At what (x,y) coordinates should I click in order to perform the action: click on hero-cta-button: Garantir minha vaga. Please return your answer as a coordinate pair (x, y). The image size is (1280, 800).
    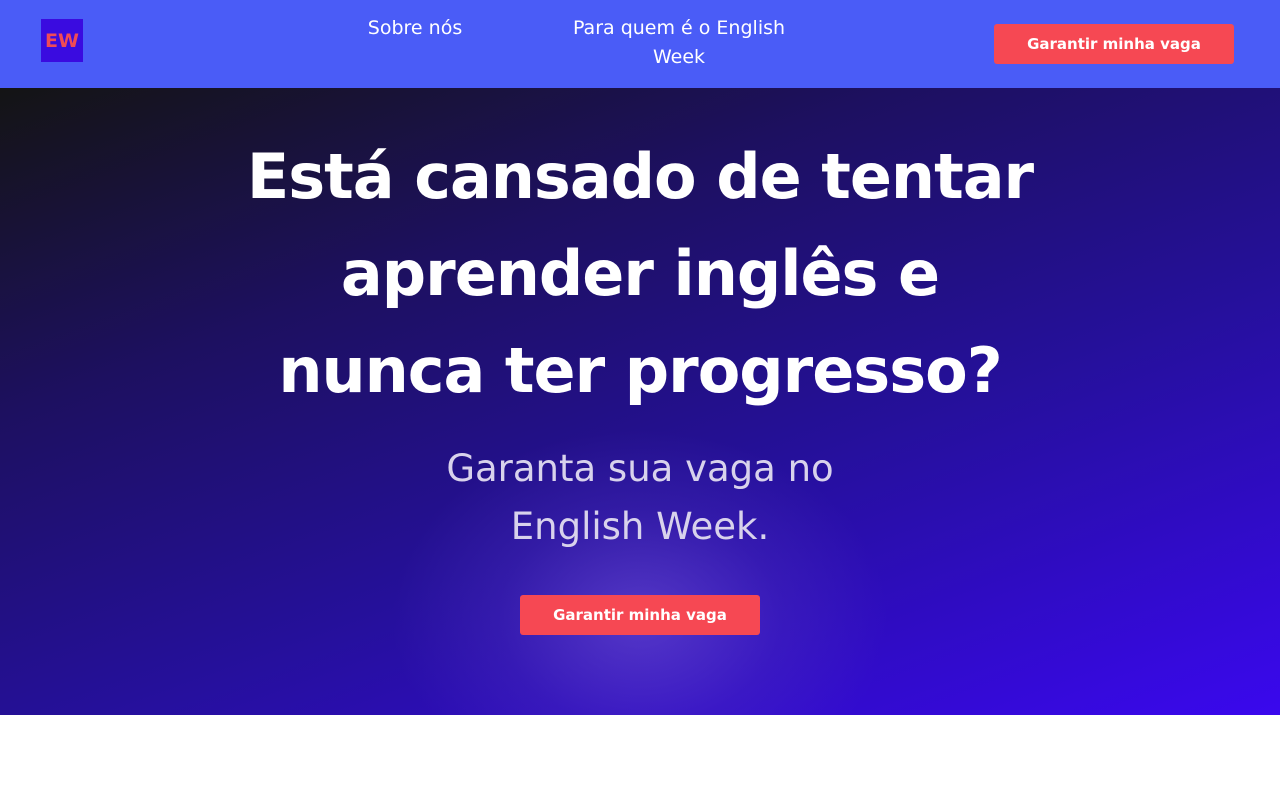
    Looking at the image, I should click on (640, 615).